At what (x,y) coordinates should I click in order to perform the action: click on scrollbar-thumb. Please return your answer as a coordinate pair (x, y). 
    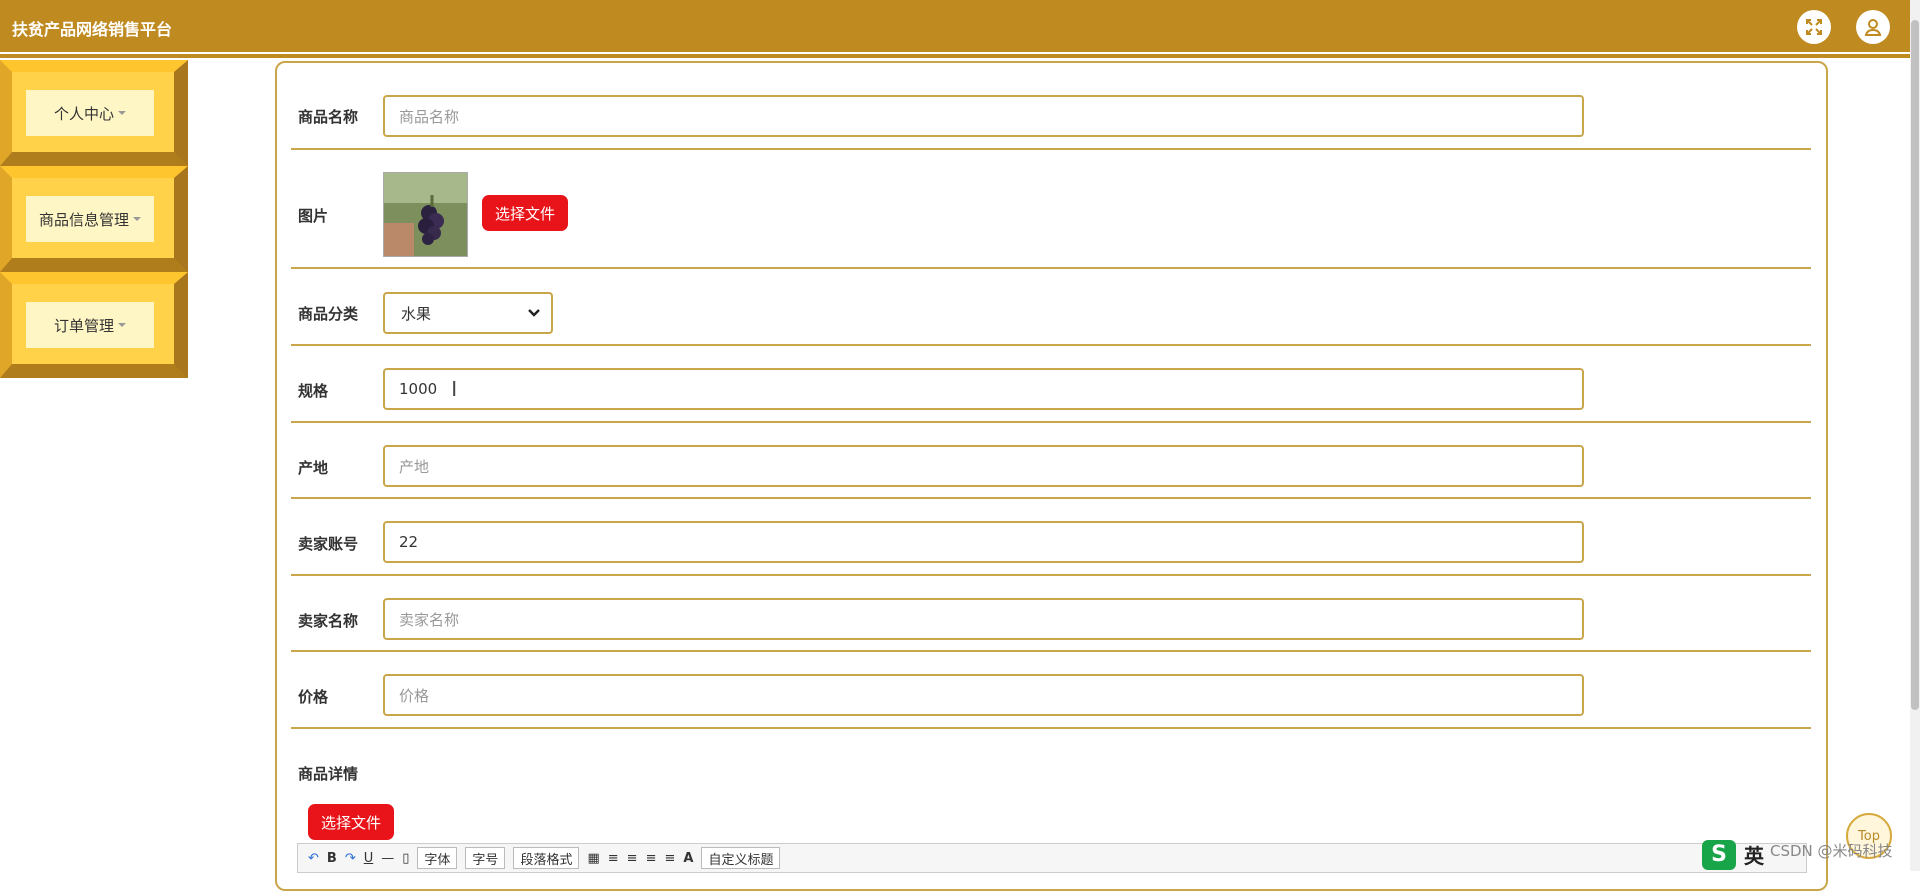
    Looking at the image, I should click on (1915, 365).